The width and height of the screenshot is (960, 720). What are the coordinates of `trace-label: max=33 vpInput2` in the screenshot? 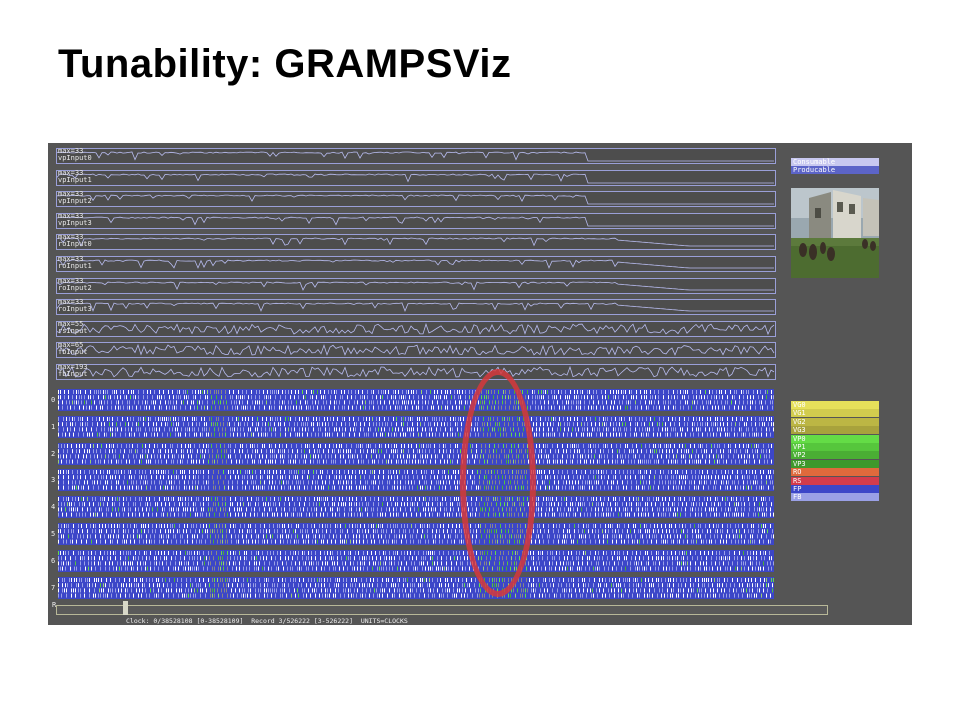 It's located at (75, 198).